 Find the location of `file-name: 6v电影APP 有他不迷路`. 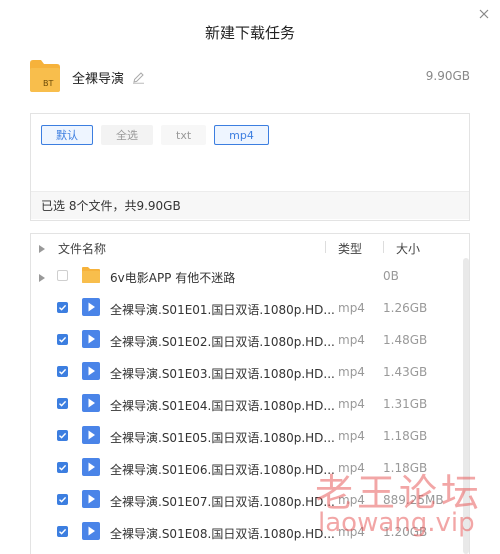

file-name: 6v电影APP 有他不迷路 is located at coordinates (173, 278).